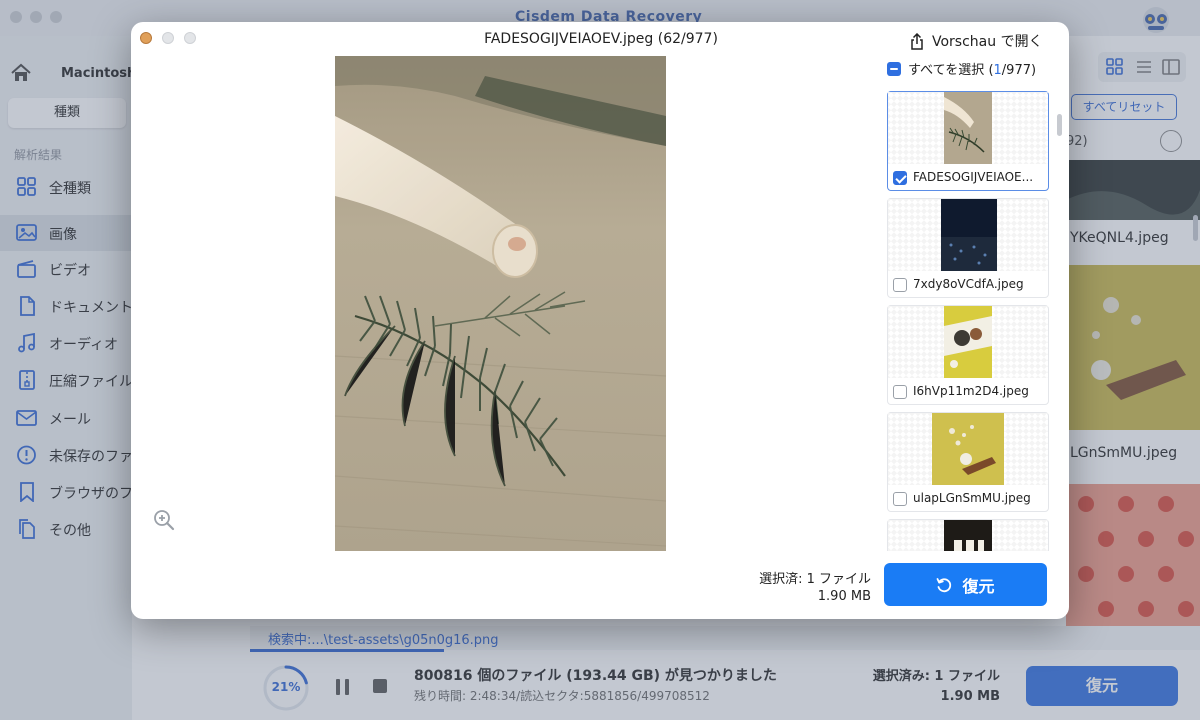 The height and width of the screenshot is (720, 1200). I want to click on thumbnail-filename: ulapLGnSmMU.jpeg, so click(972, 498).